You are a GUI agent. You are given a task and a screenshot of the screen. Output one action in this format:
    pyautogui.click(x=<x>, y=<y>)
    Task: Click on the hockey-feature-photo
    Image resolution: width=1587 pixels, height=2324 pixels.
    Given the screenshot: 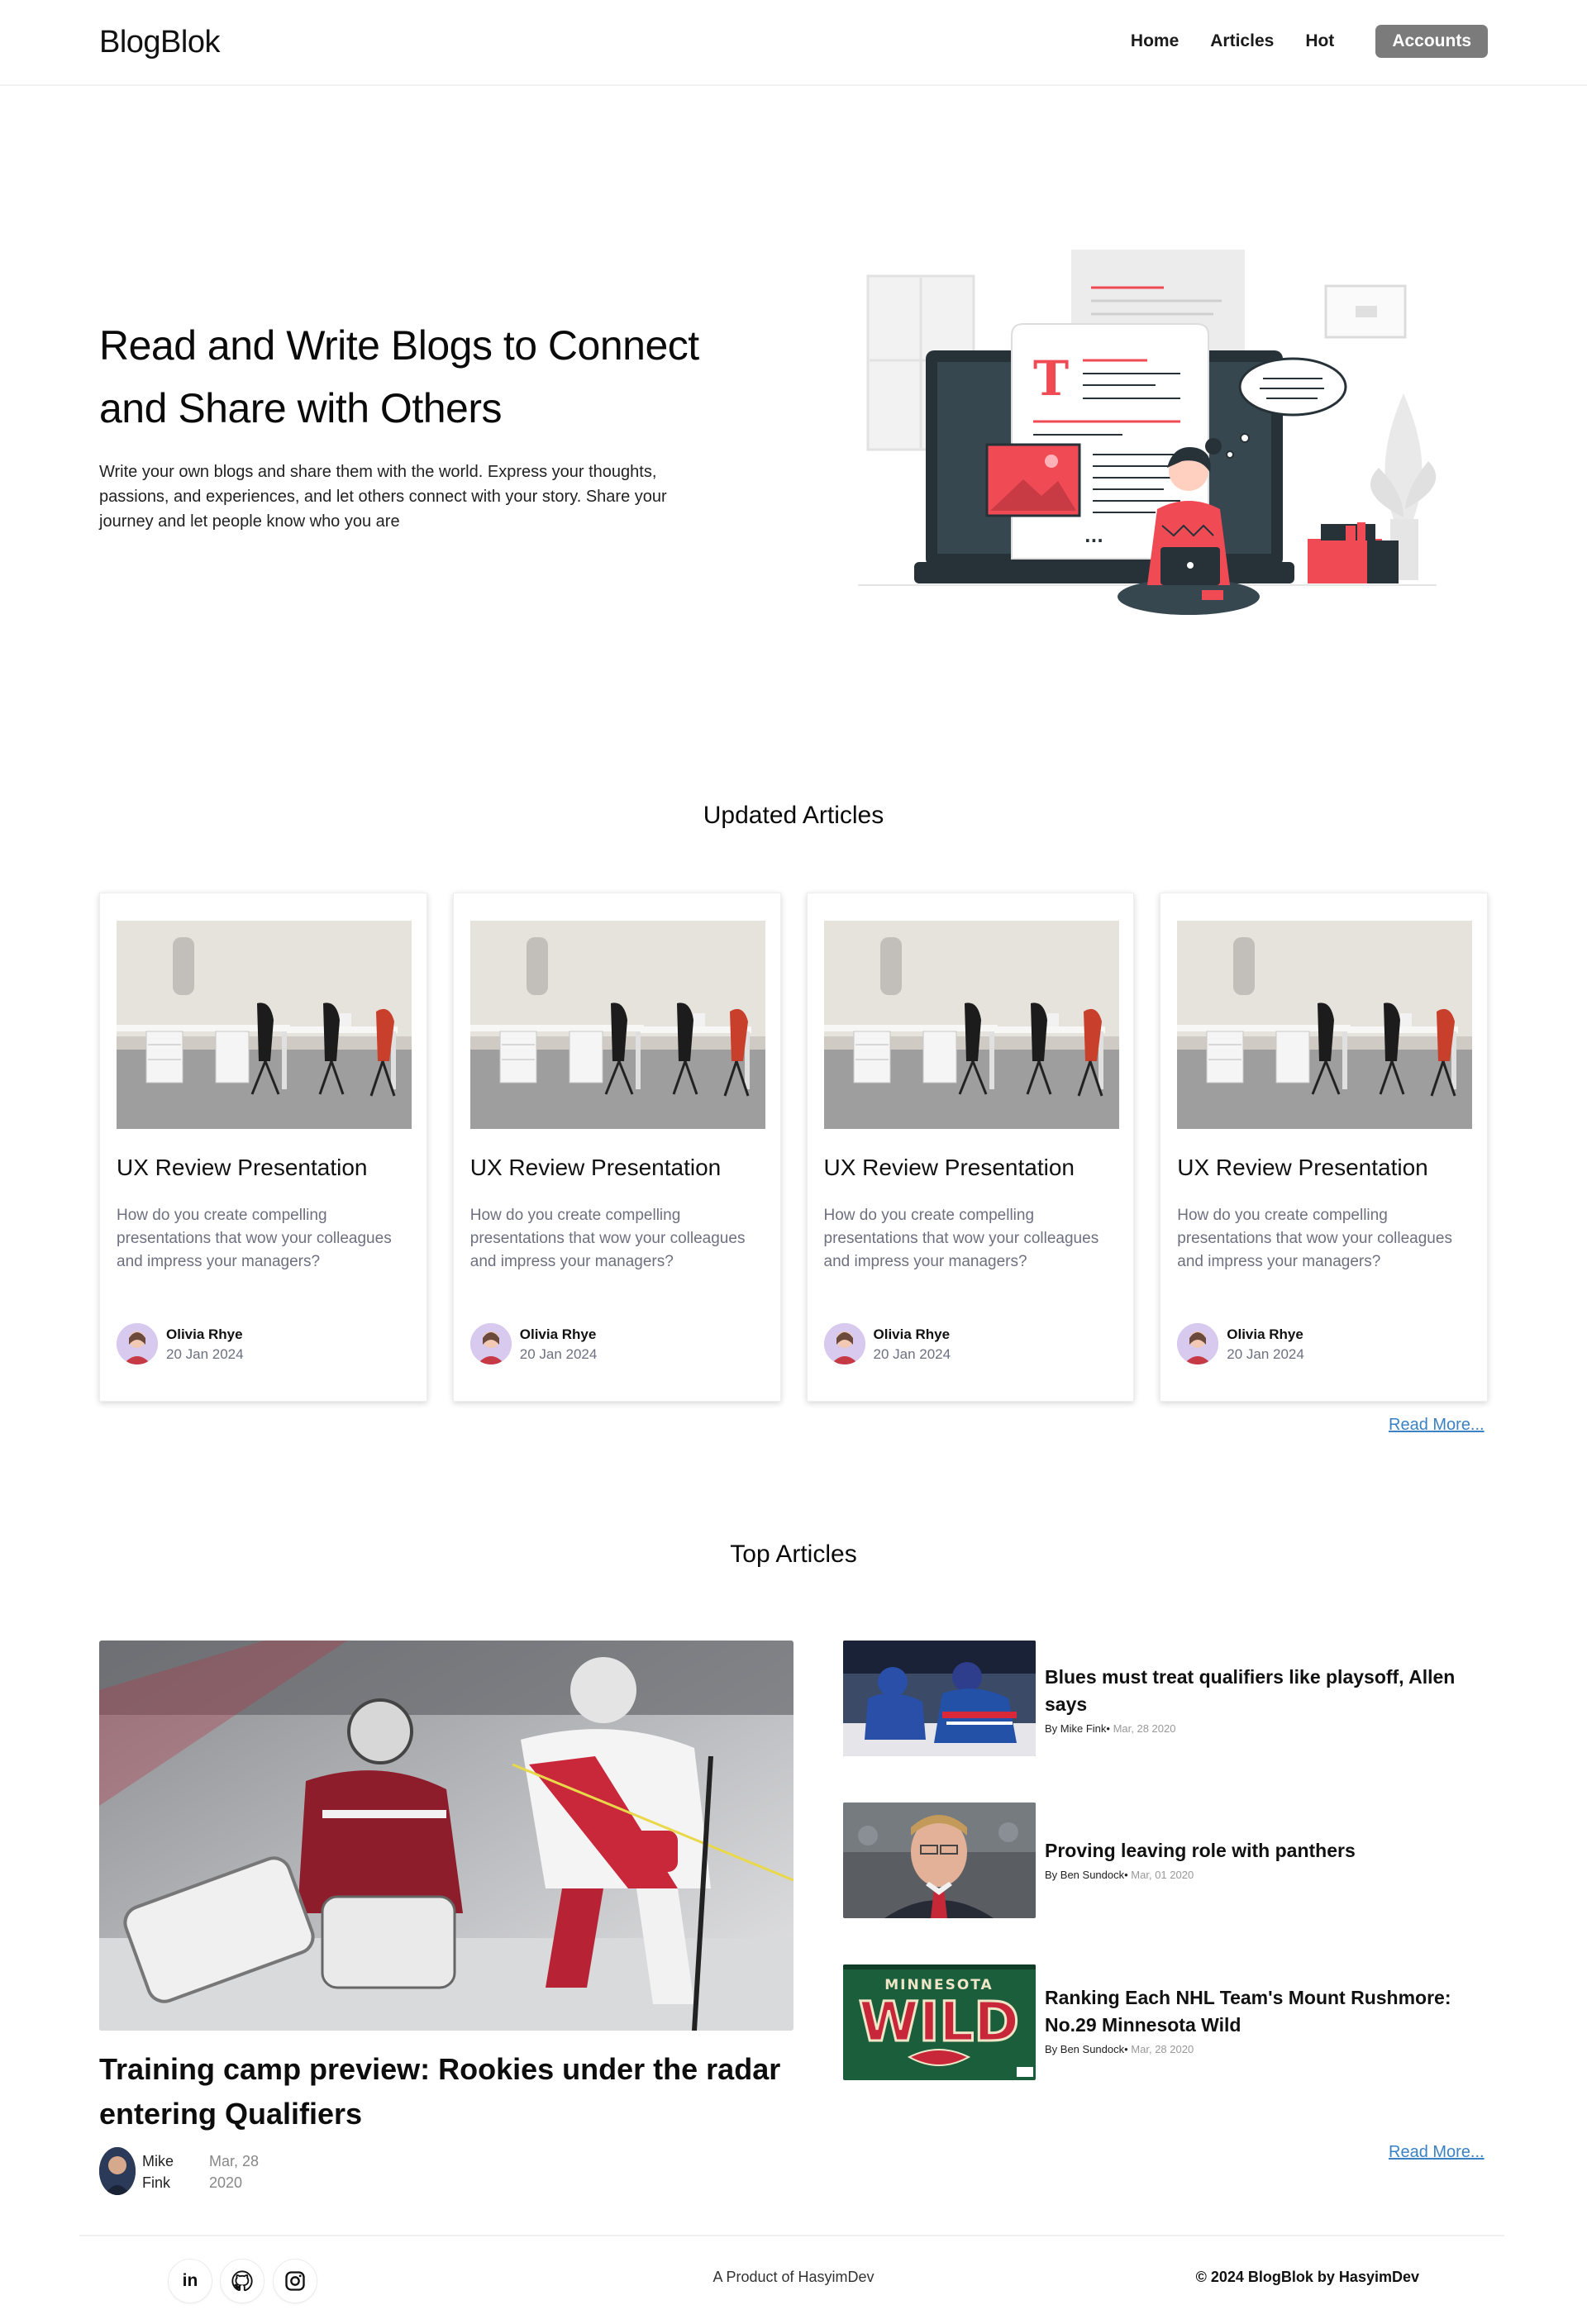 What is the action you would take?
    pyautogui.click(x=446, y=1836)
    